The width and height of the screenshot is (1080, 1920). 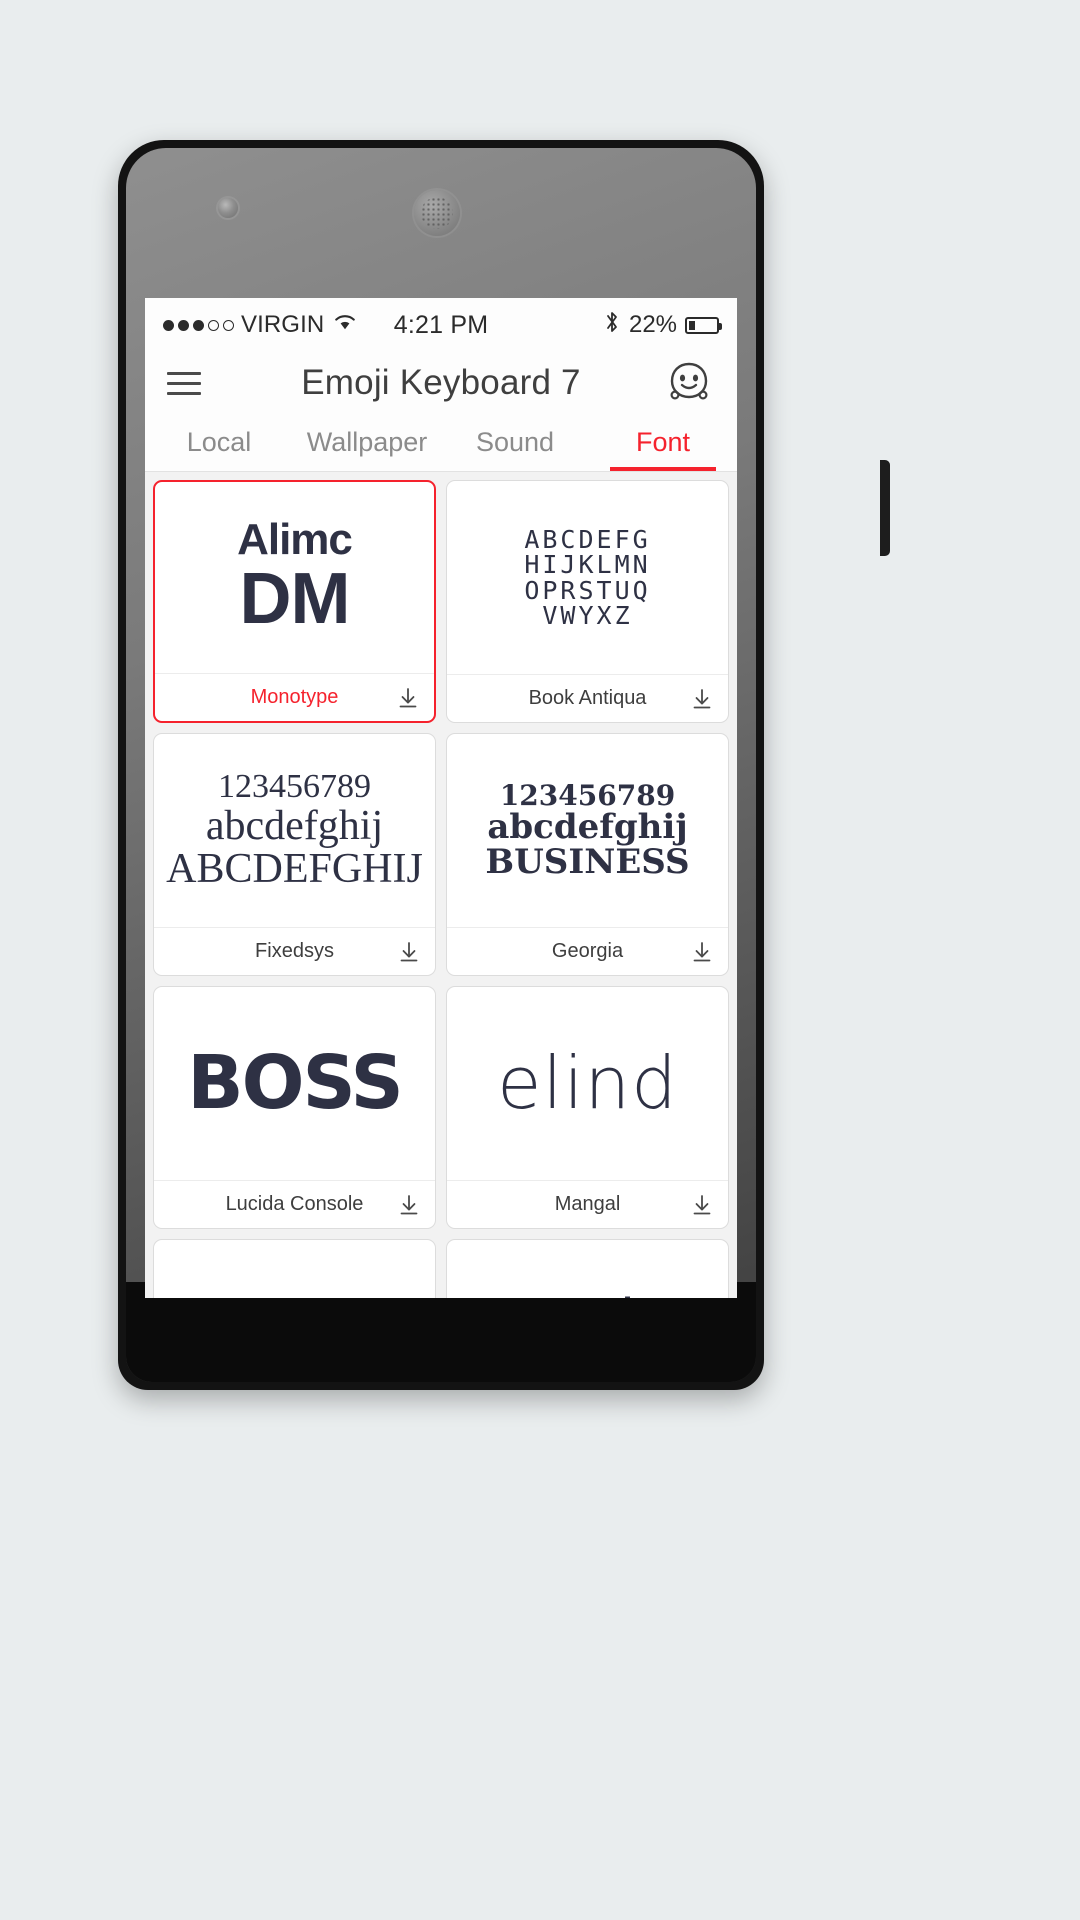 I want to click on status-bar: VIRGIN 4:21 PM 22%, so click(x=441, y=325).